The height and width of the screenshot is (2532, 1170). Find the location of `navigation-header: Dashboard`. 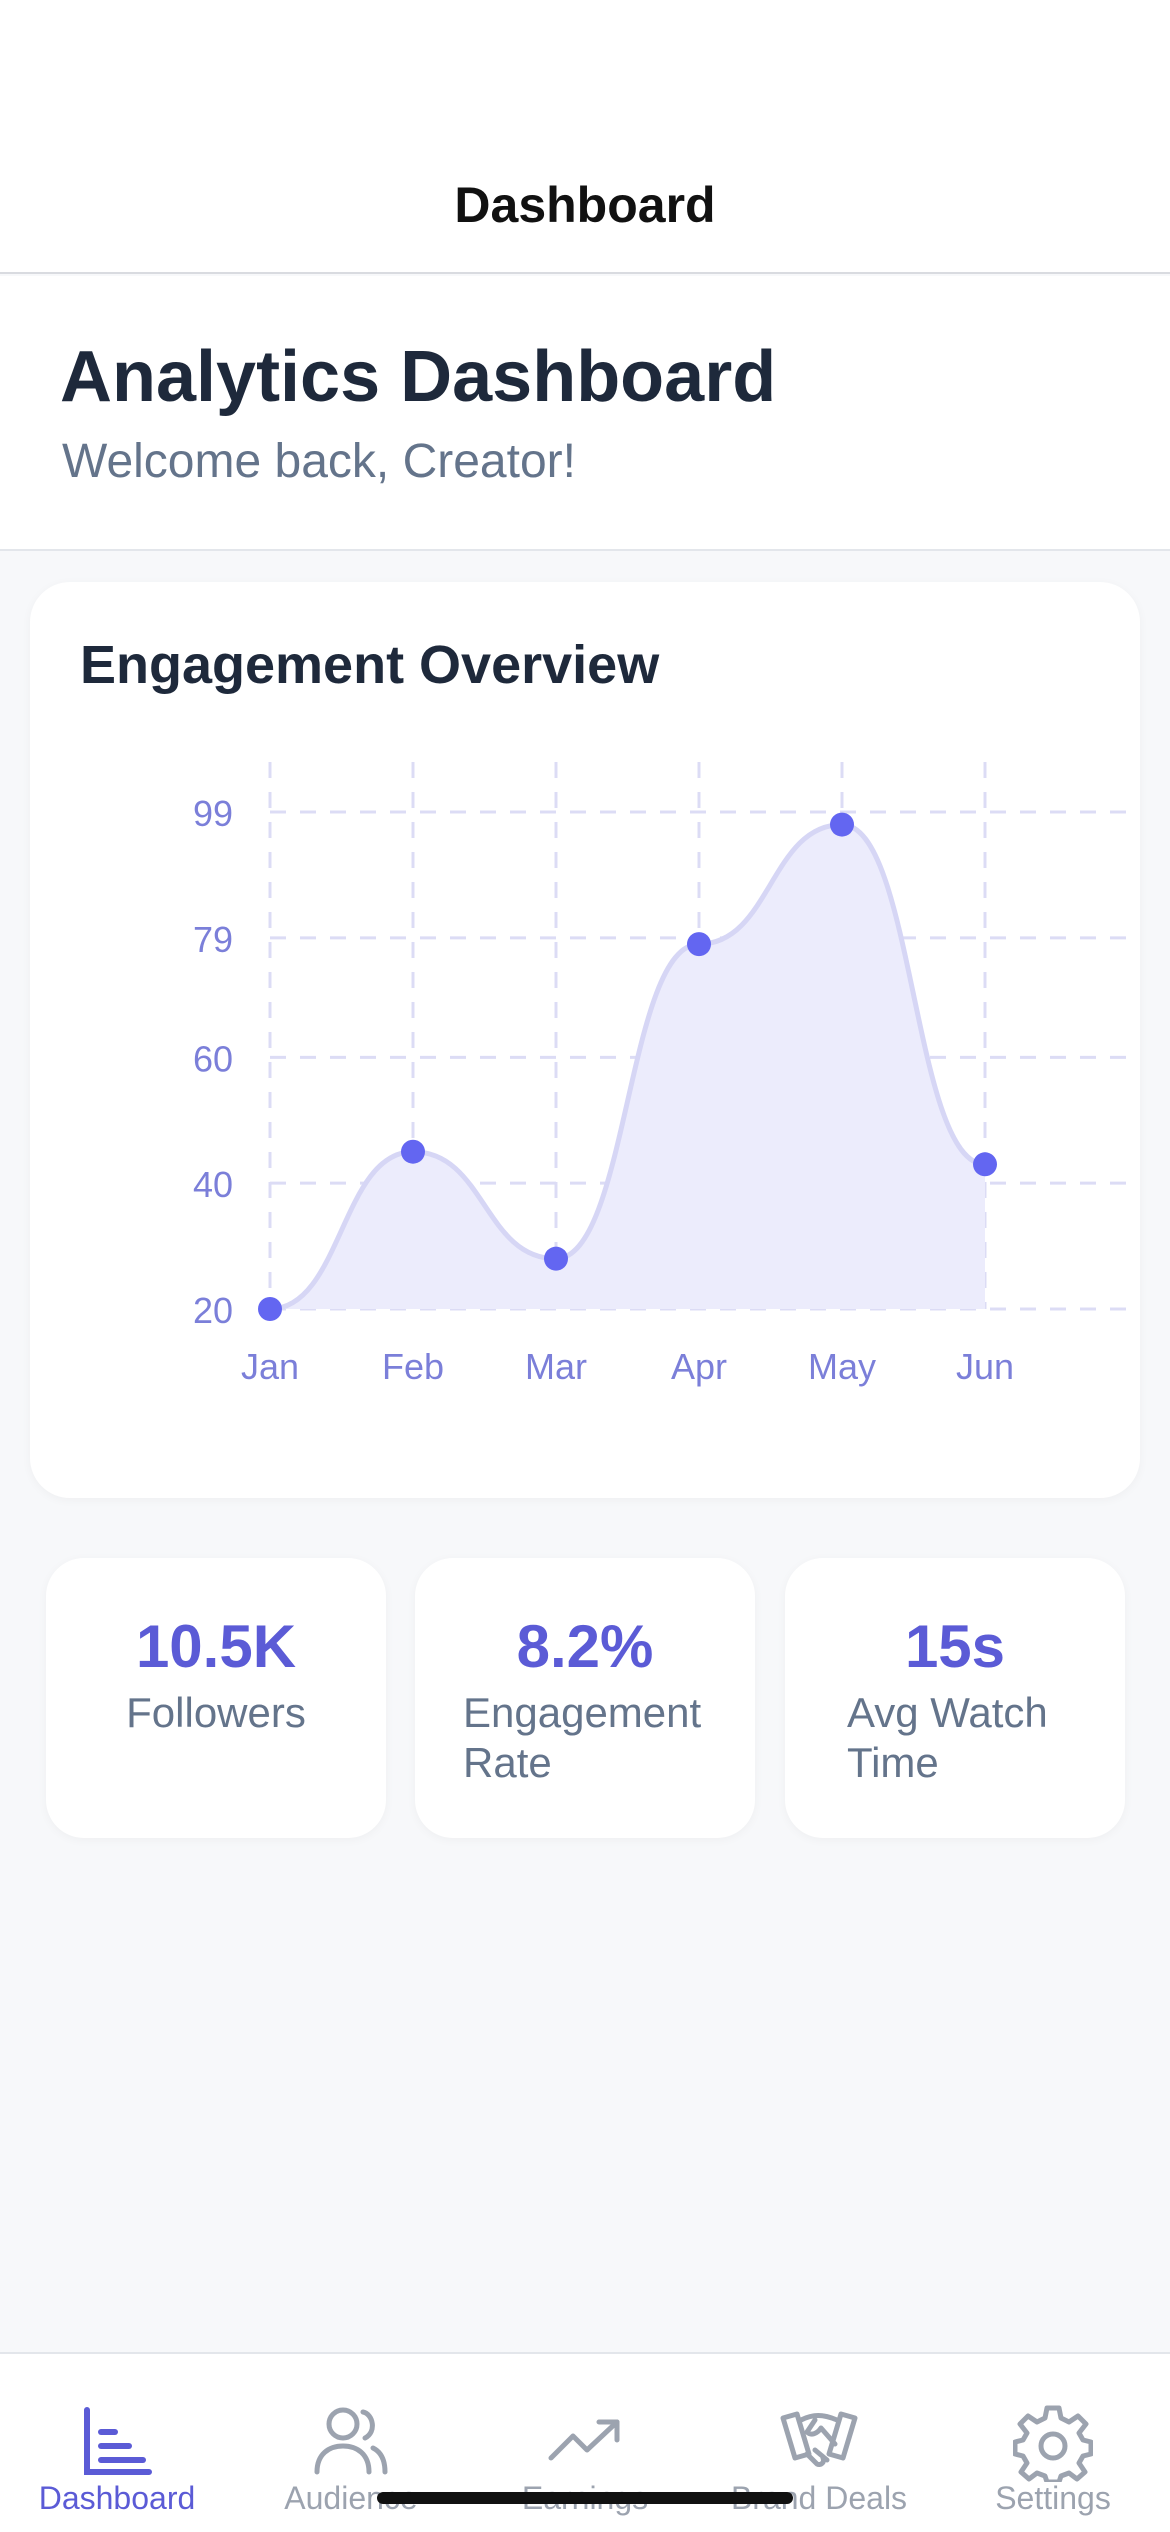

navigation-header: Dashboard is located at coordinates (585, 137).